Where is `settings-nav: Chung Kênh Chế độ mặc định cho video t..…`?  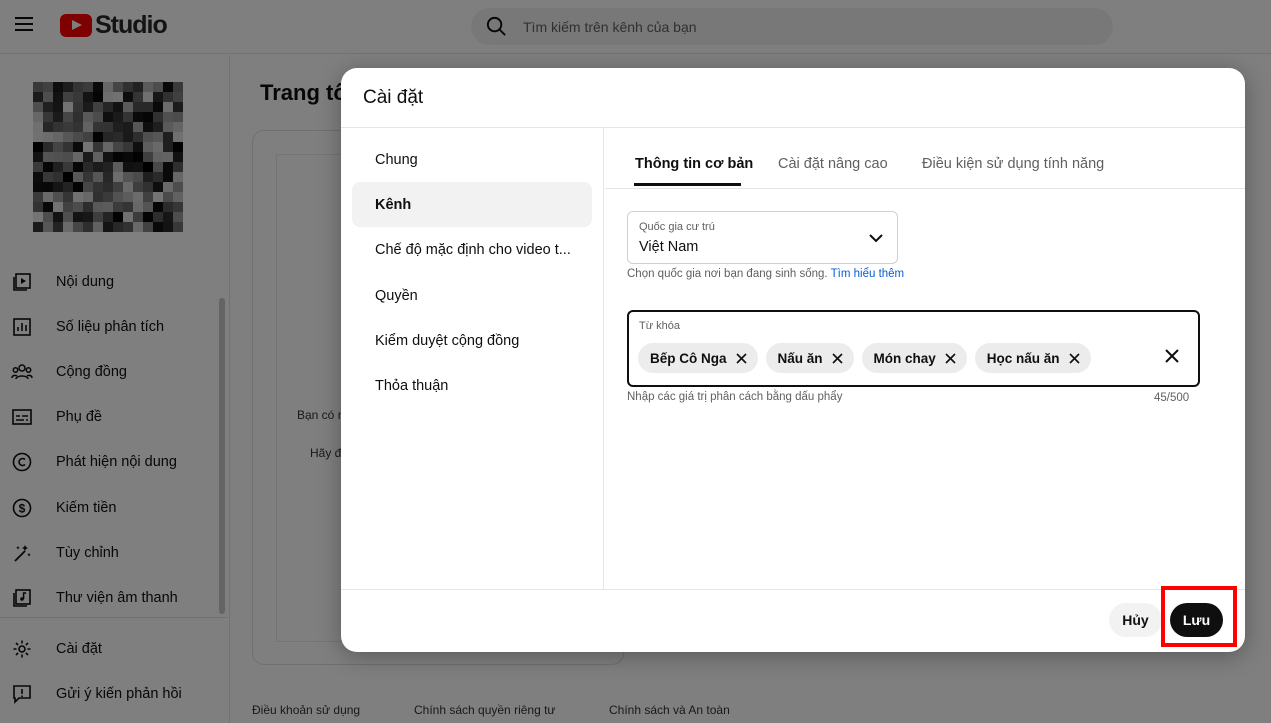 settings-nav: Chung Kênh Chế độ mặc định cho video t..… is located at coordinates (472, 358).